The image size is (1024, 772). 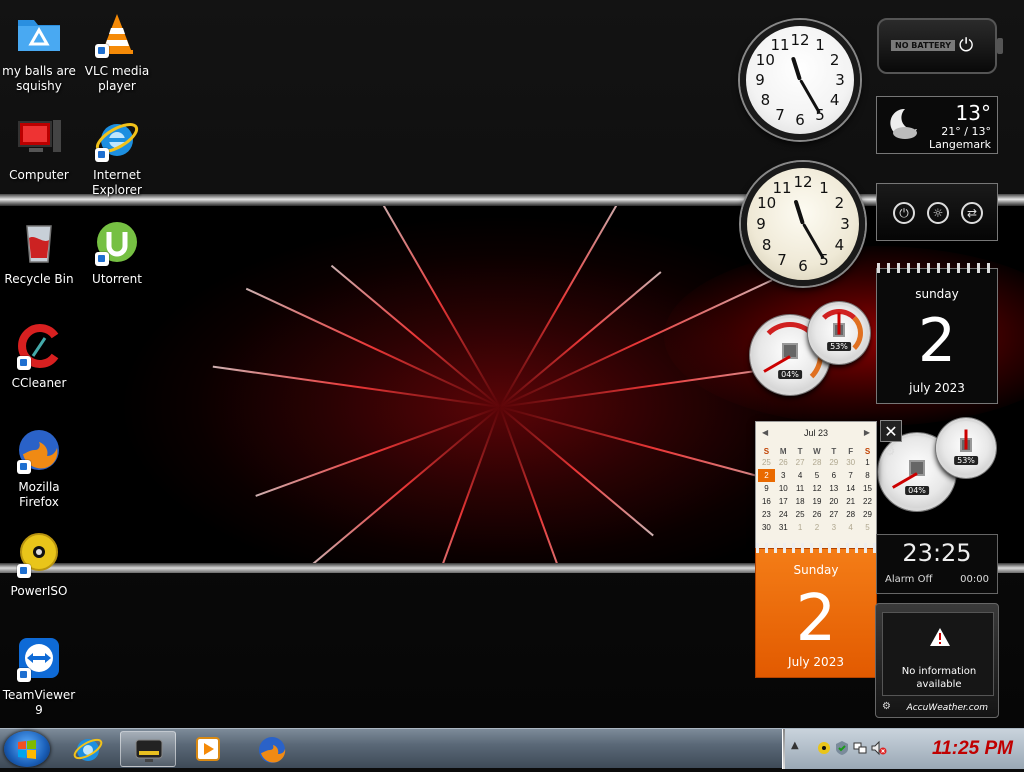 I want to click on analog-clock-gadget-2: 1 2 3 4 5 6 7 8 9 10 11 12, so click(x=803, y=224).